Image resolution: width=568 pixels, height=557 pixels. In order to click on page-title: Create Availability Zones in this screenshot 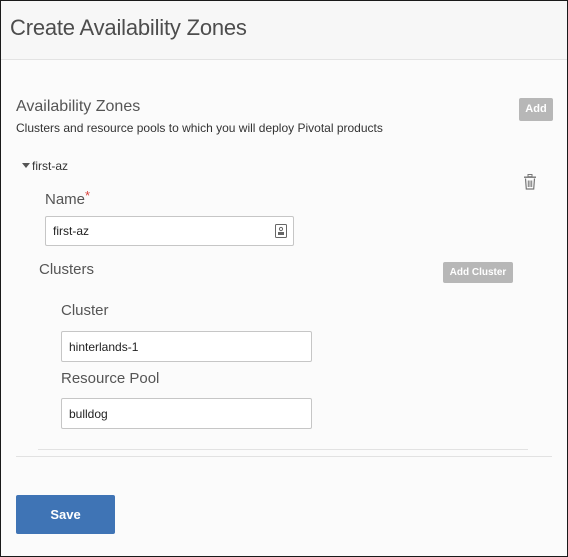, I will do `click(128, 27)`.